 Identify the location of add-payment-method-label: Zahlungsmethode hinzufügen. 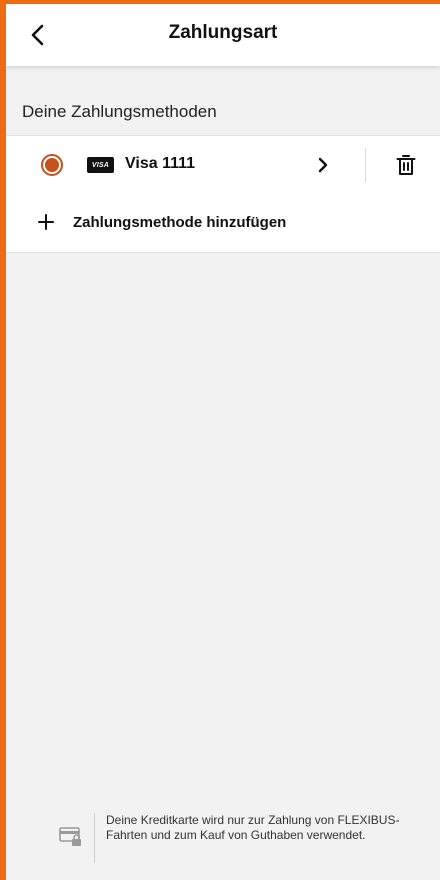
(180, 222).